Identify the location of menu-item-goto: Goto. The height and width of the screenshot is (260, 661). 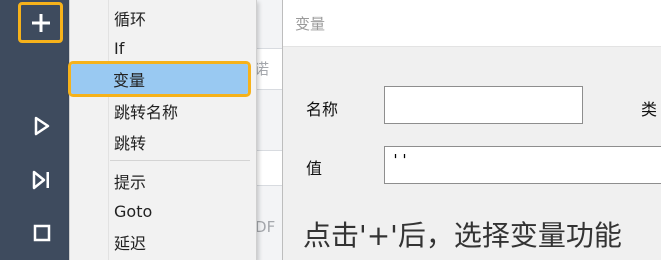
(161, 211).